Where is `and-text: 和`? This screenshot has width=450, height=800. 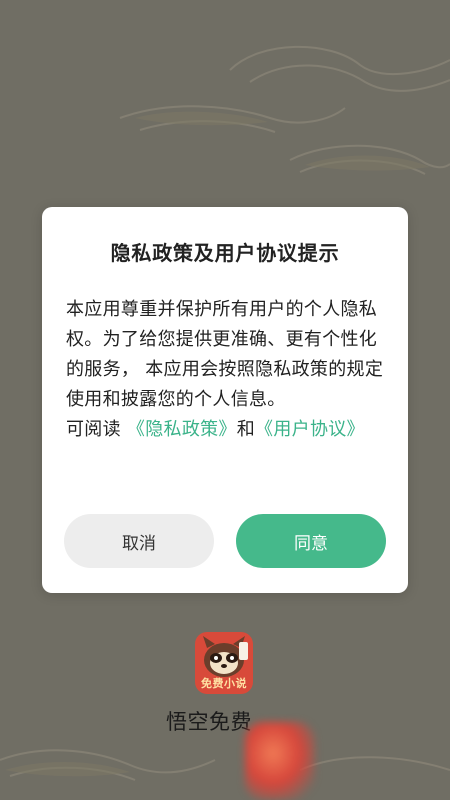 and-text: 和 is located at coordinates (246, 429).